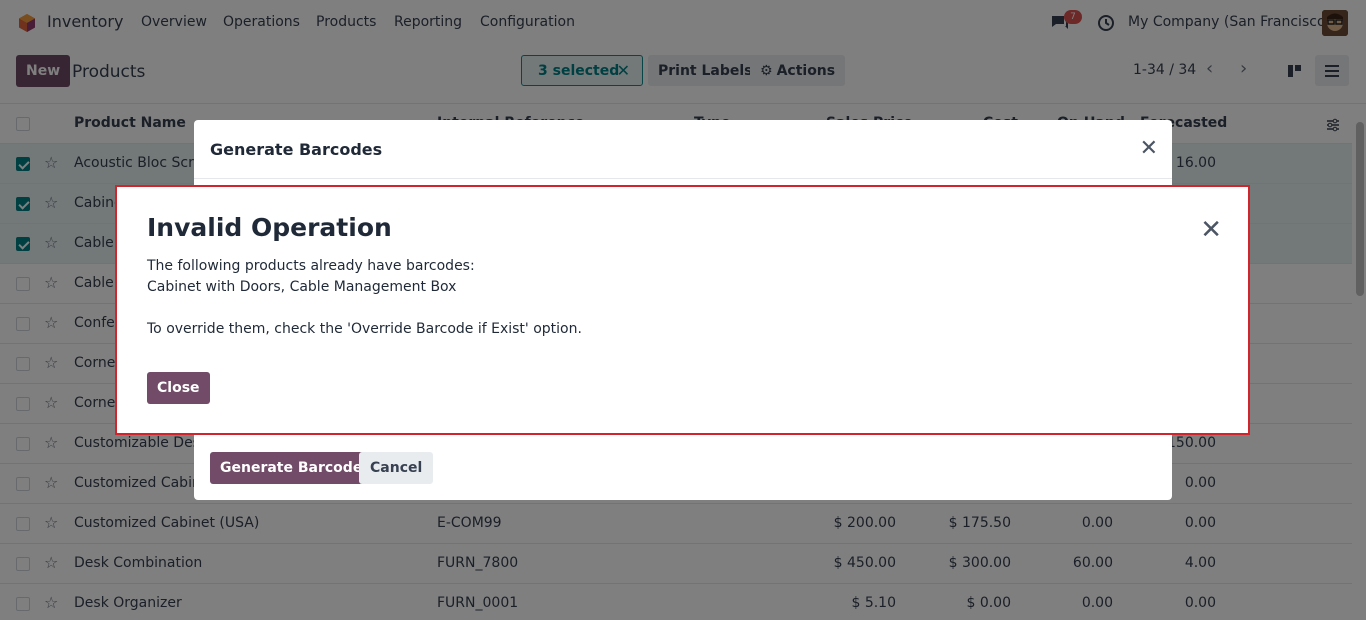 This screenshot has width=1366, height=620. I want to click on error-message-products: Cabinet with Doors, Cable Management Box, so click(302, 287).